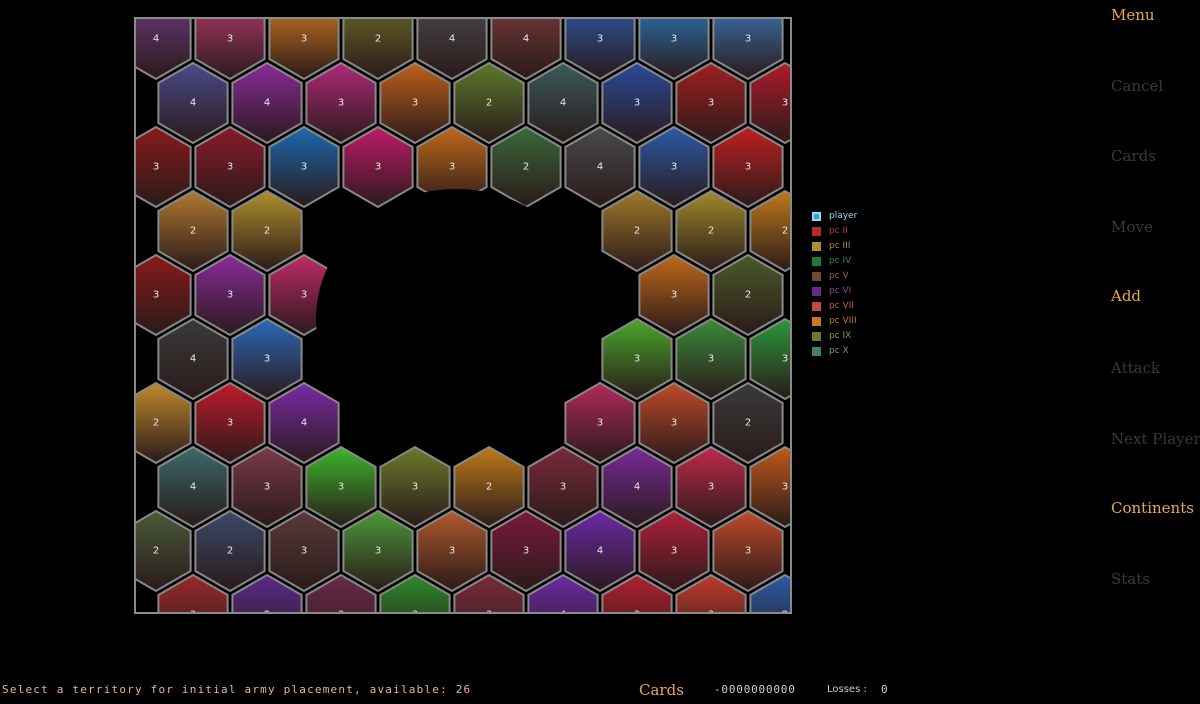 The height and width of the screenshot is (704, 1200). What do you see at coordinates (1155, 439) in the screenshot?
I see `menu-item-next-player: Next Player` at bounding box center [1155, 439].